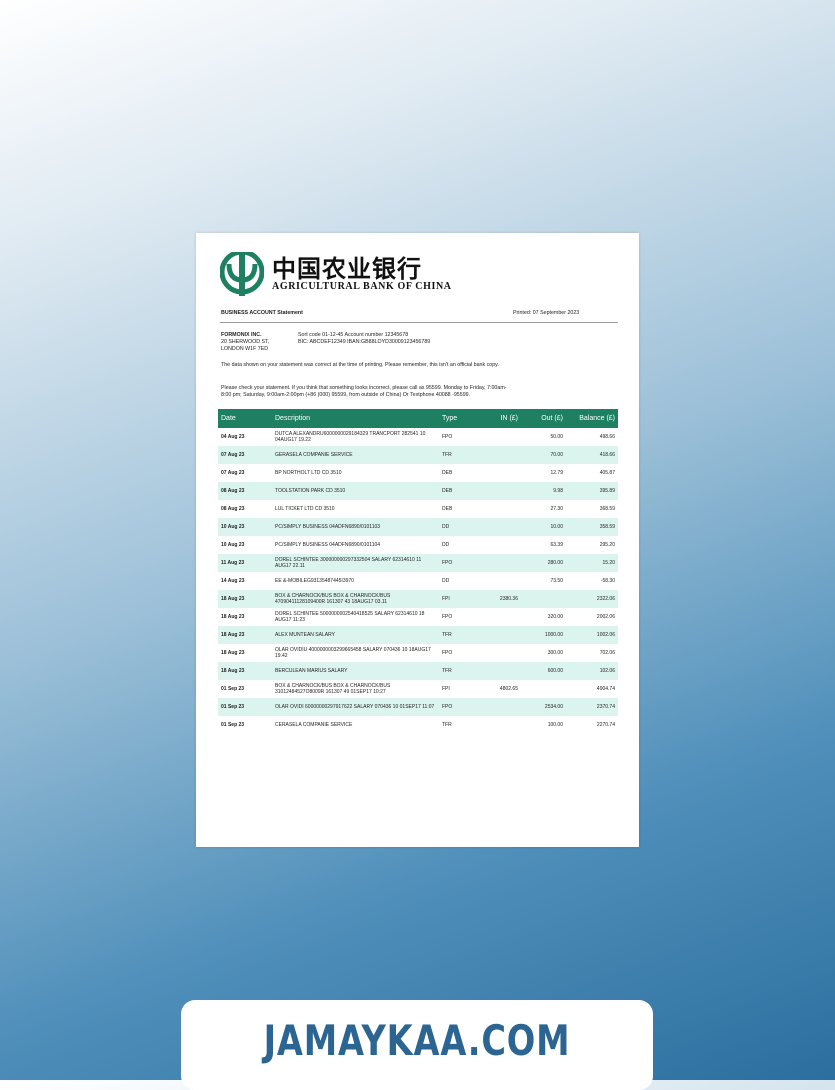 This screenshot has height=1090, width=835. What do you see at coordinates (607, 545) in the screenshot?
I see `cell-balance: 295.20` at bounding box center [607, 545].